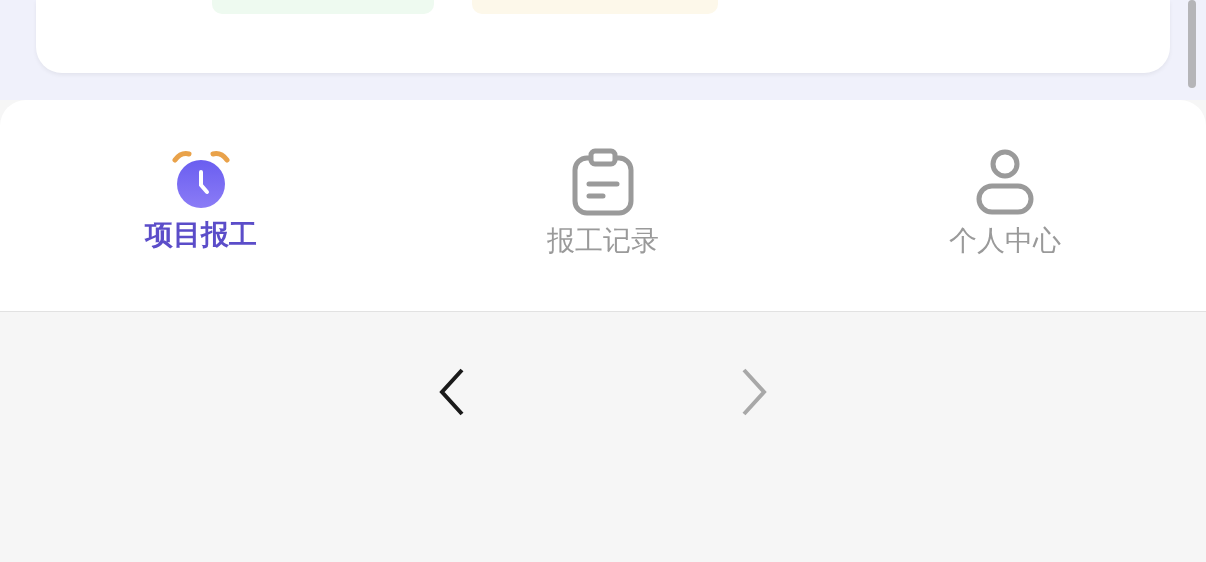 This screenshot has width=1206, height=562. Describe the element at coordinates (1005, 182) in the screenshot. I see `person-icon` at that location.